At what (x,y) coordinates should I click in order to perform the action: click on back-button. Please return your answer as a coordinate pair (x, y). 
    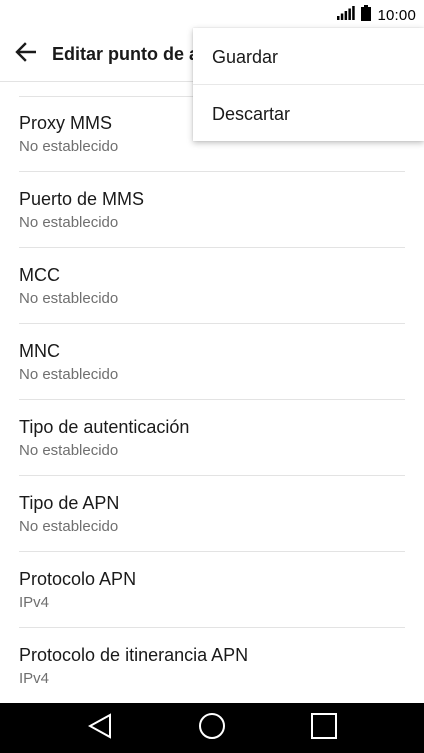
    Looking at the image, I should click on (26, 54).